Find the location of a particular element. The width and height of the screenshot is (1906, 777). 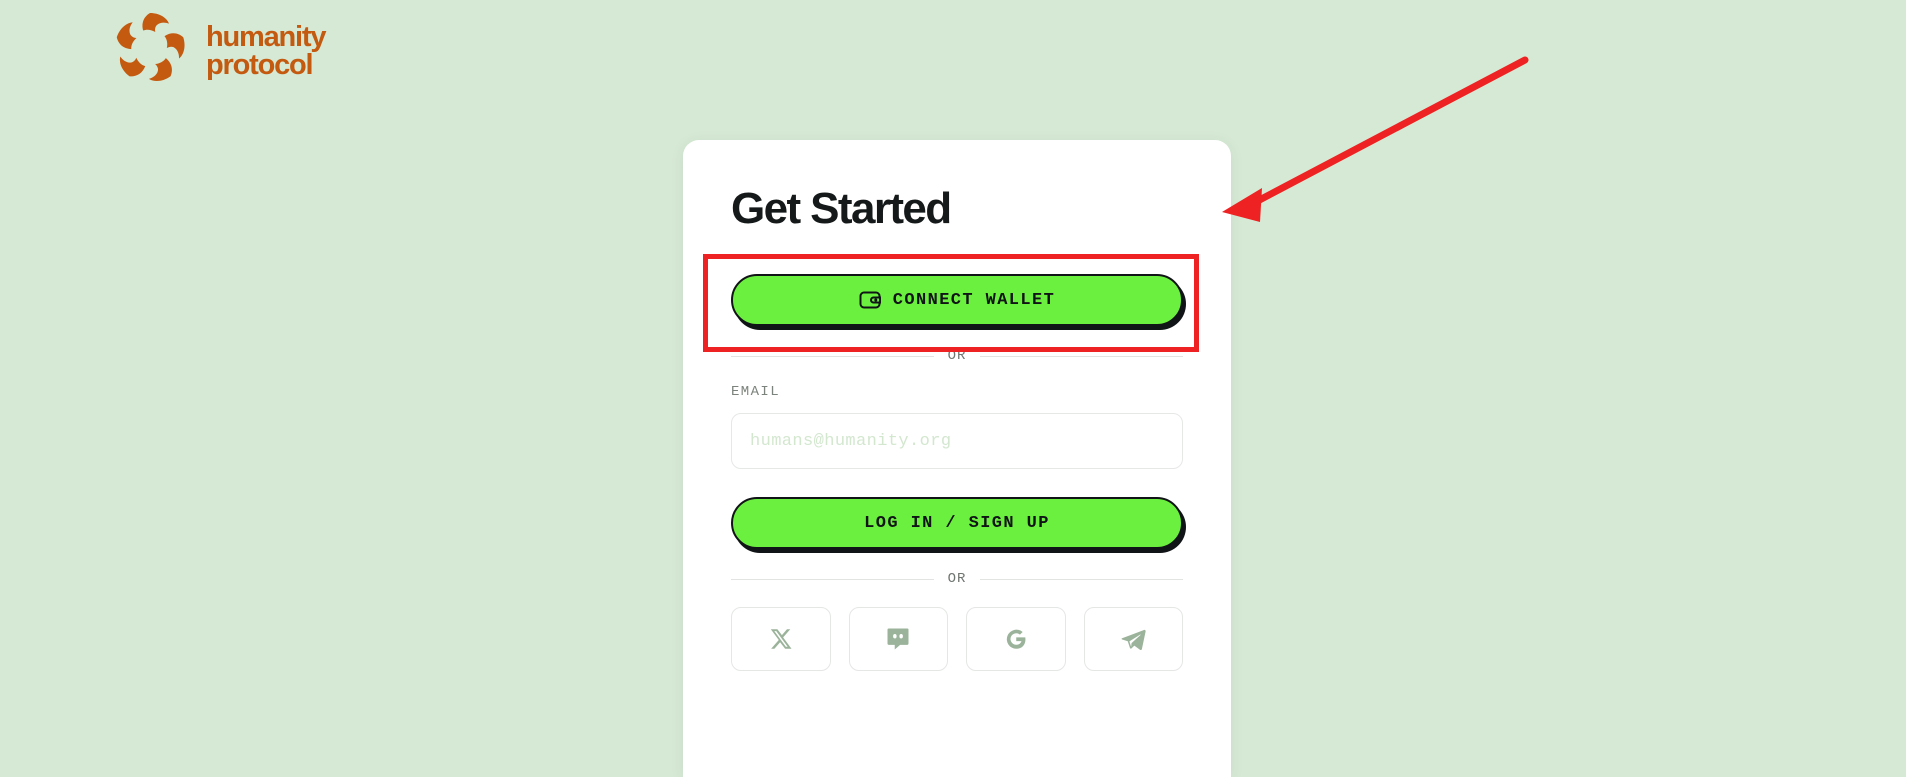

x-twitter-icon is located at coordinates (781, 639).